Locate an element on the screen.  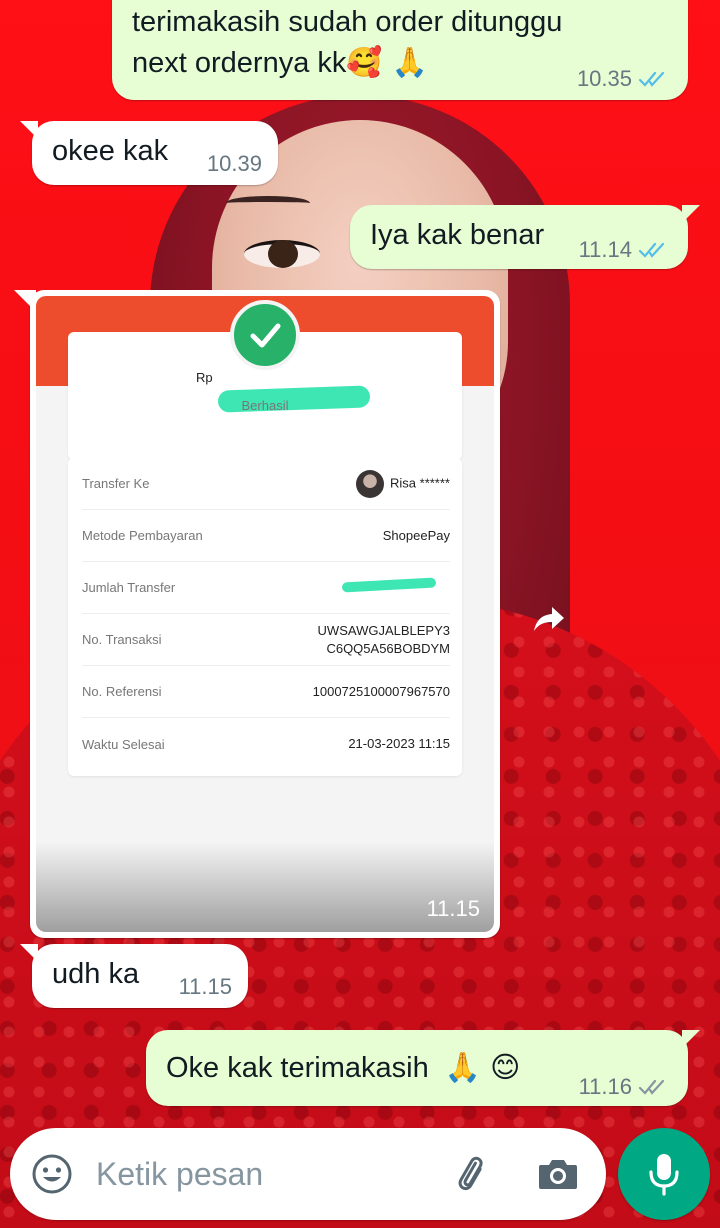
message-text: okee kak is located at coordinates (110, 151).